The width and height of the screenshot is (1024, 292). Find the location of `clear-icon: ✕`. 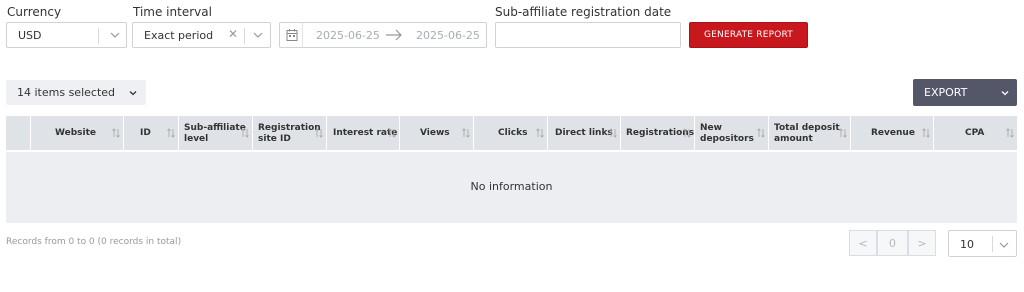

clear-icon: ✕ is located at coordinates (233, 34).